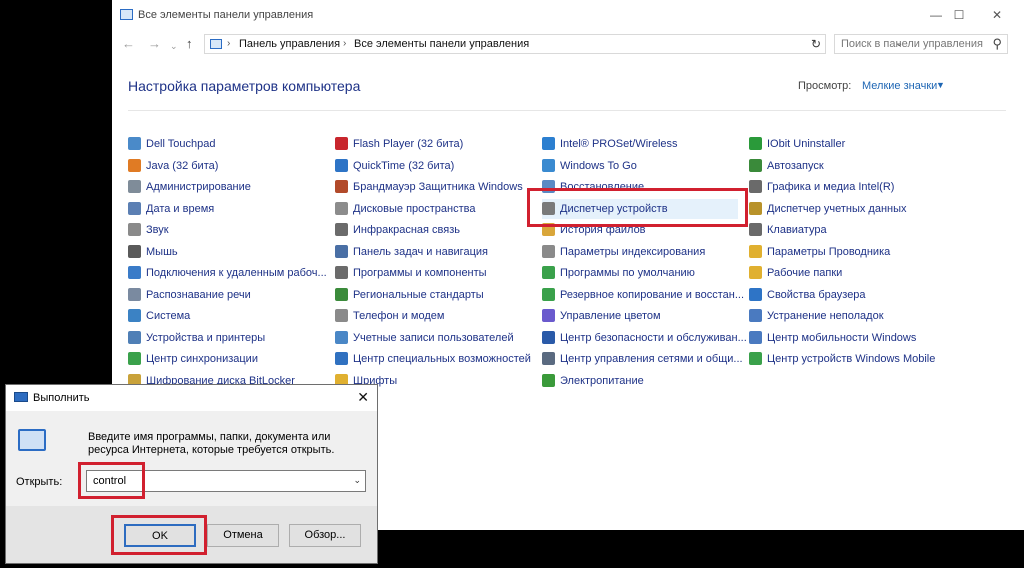 The image size is (1024, 568). What do you see at coordinates (806, 144) in the screenshot?
I see `control-panel-item-label: IObit Uninstaller` at bounding box center [806, 144].